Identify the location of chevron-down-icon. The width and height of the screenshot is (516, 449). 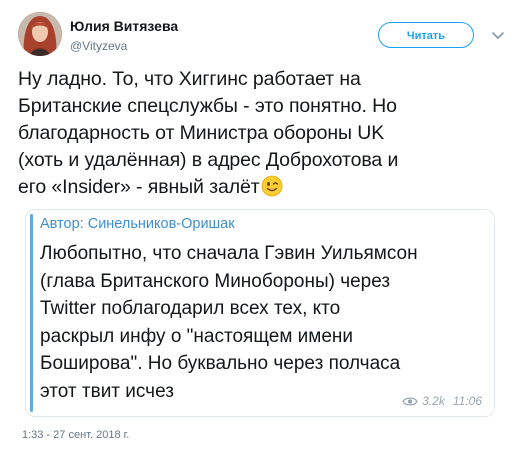
(498, 35).